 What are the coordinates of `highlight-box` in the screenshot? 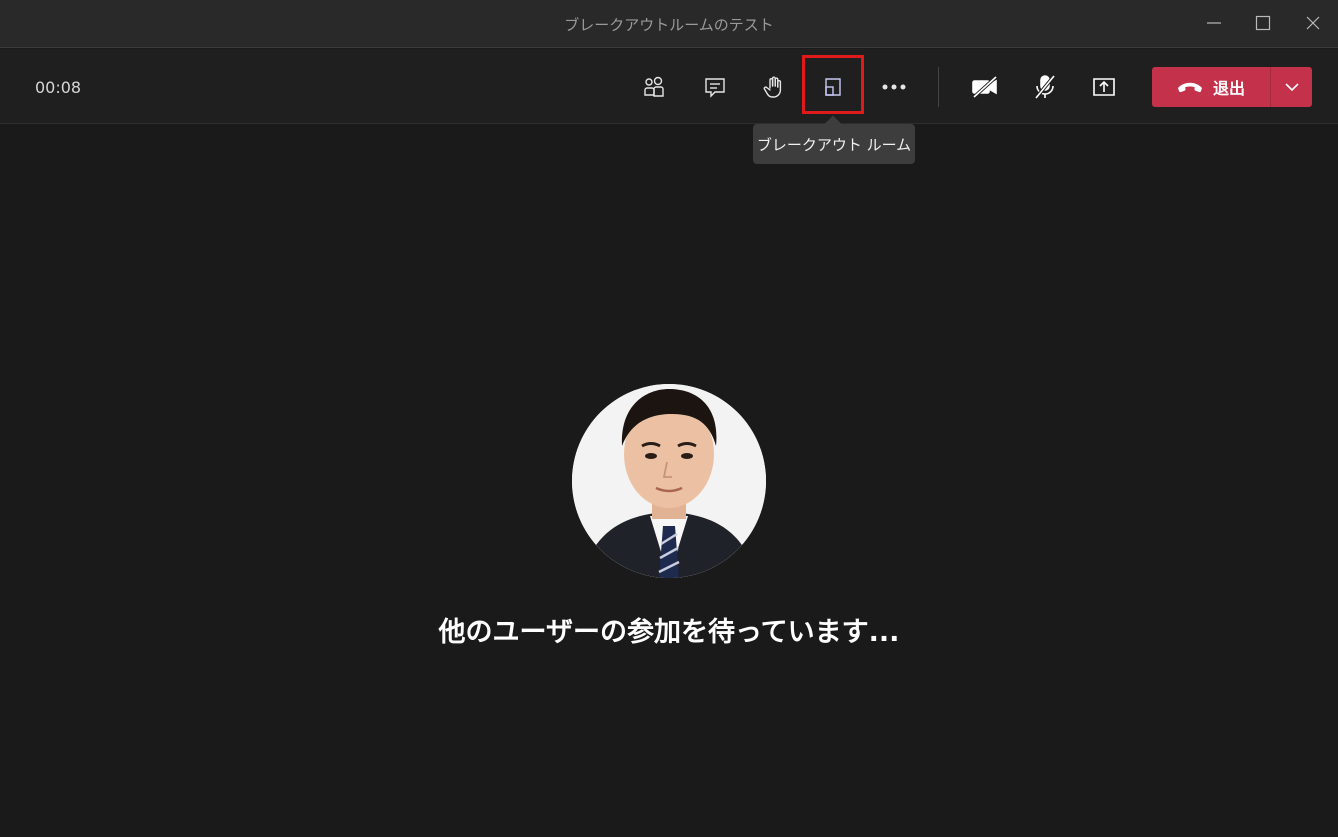 It's located at (833, 84).